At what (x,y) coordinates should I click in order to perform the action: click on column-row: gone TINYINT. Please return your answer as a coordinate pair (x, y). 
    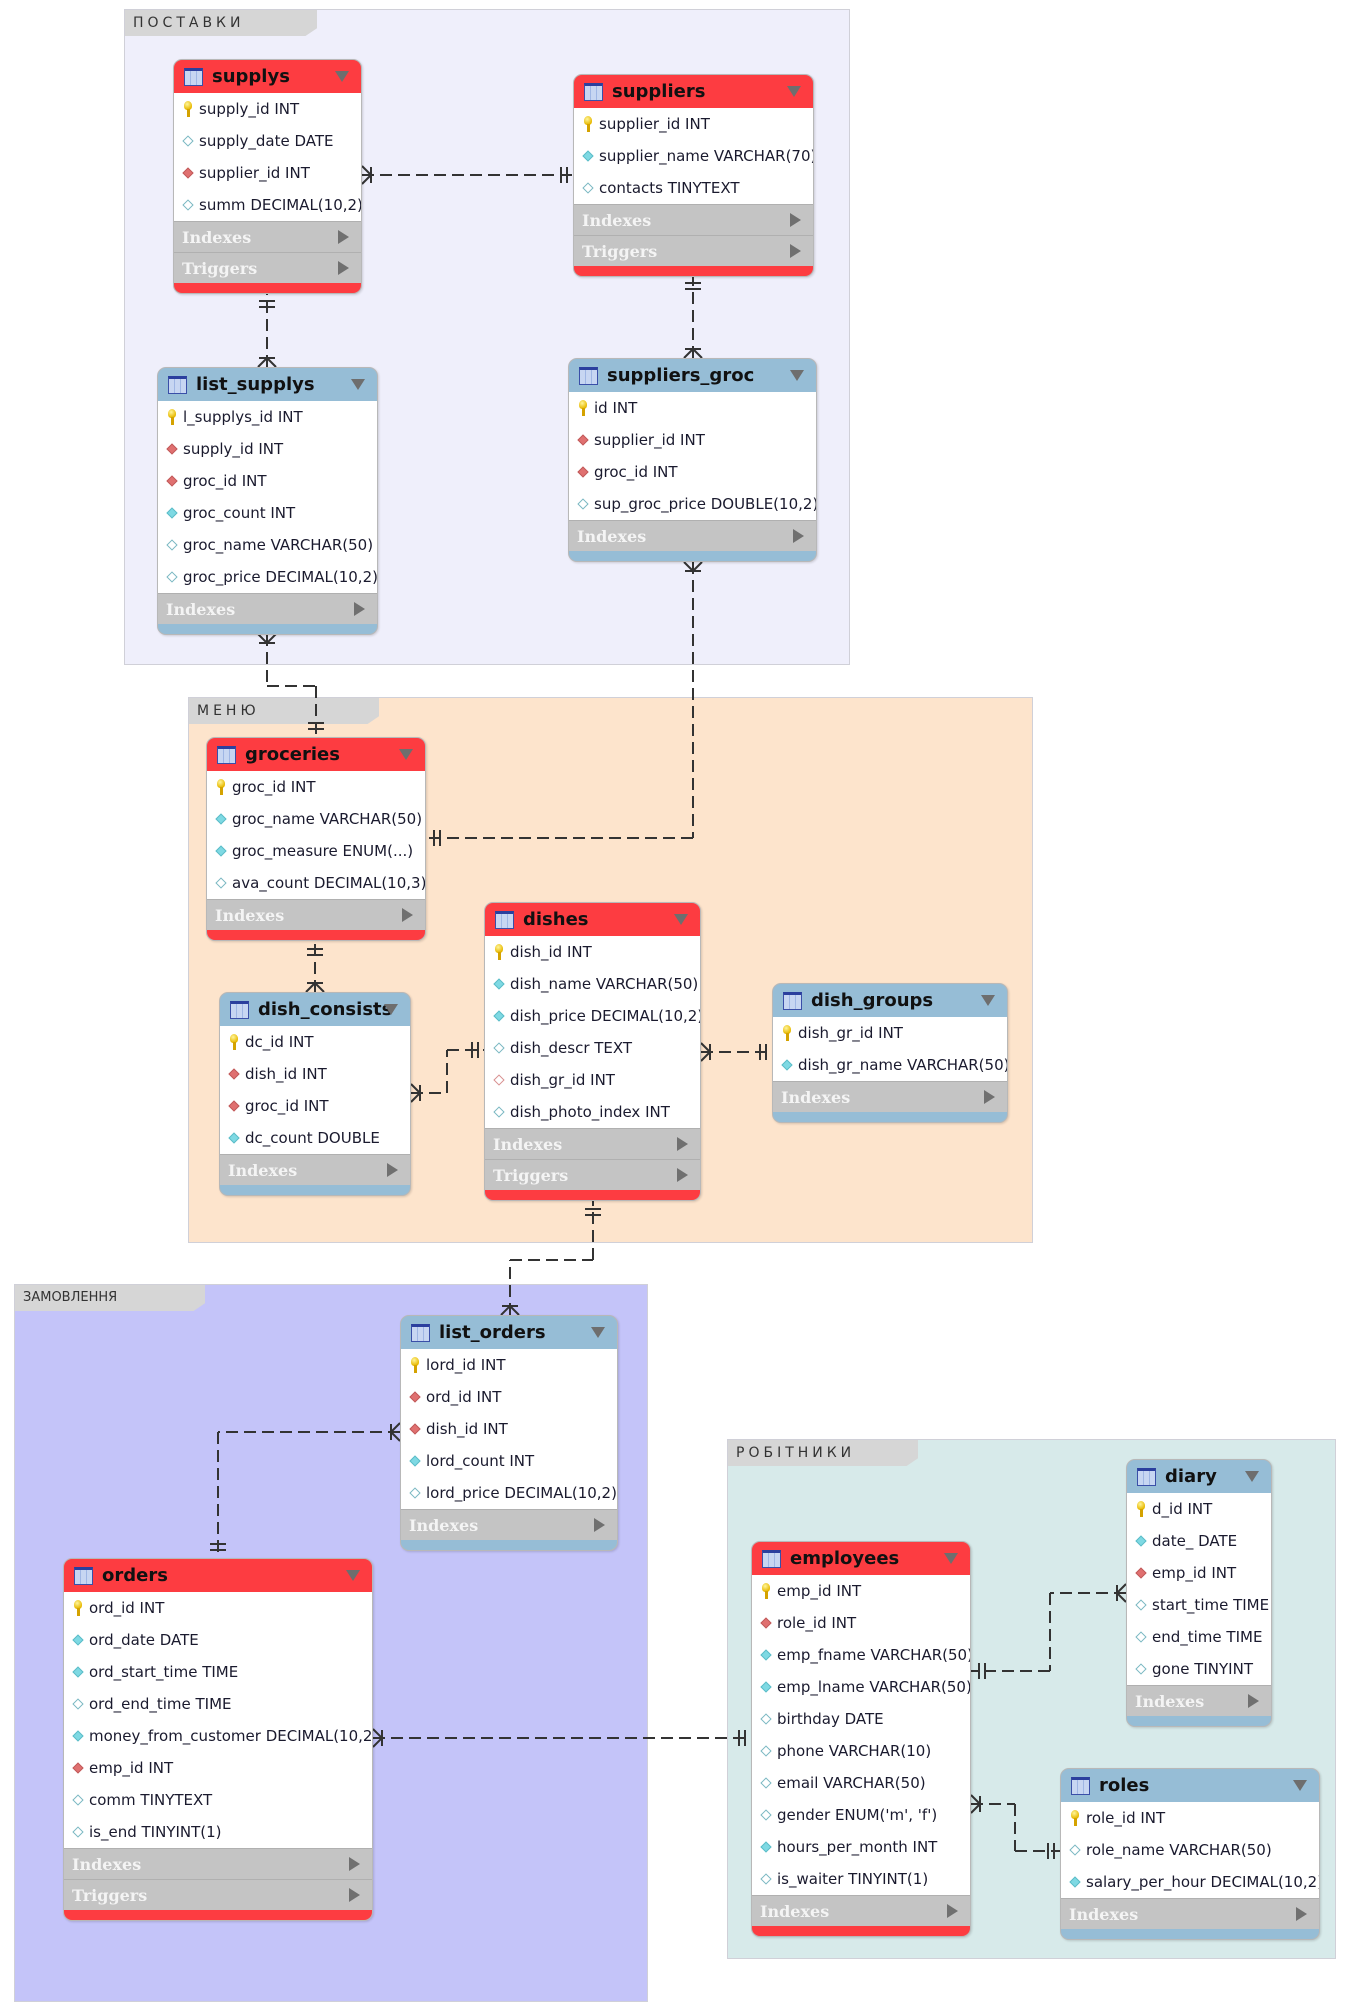
    Looking at the image, I should click on (1199, 1669).